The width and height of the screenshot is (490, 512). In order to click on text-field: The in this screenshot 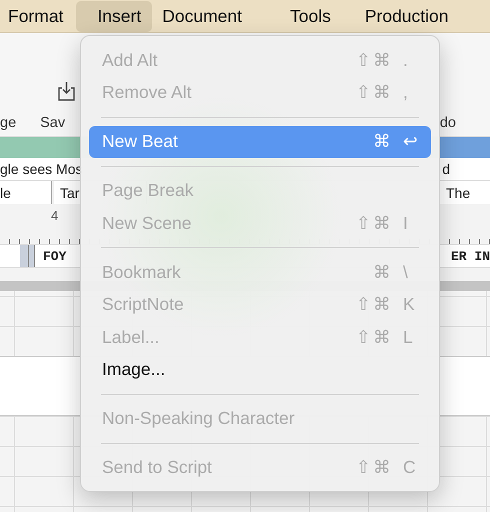, I will do `click(465, 192)`.